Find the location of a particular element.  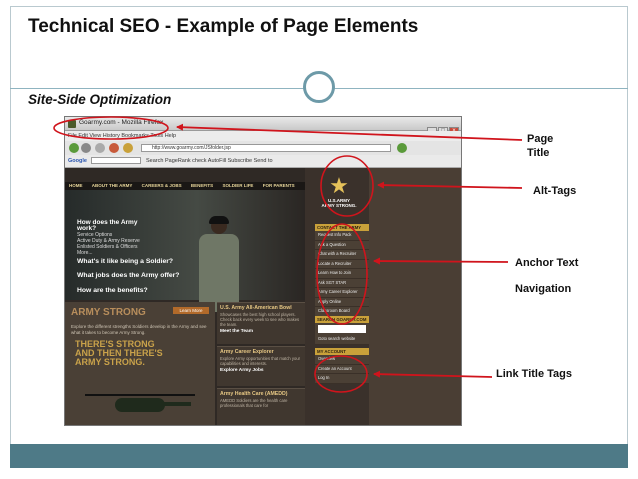

stop-icon is located at coordinates (114, 148).